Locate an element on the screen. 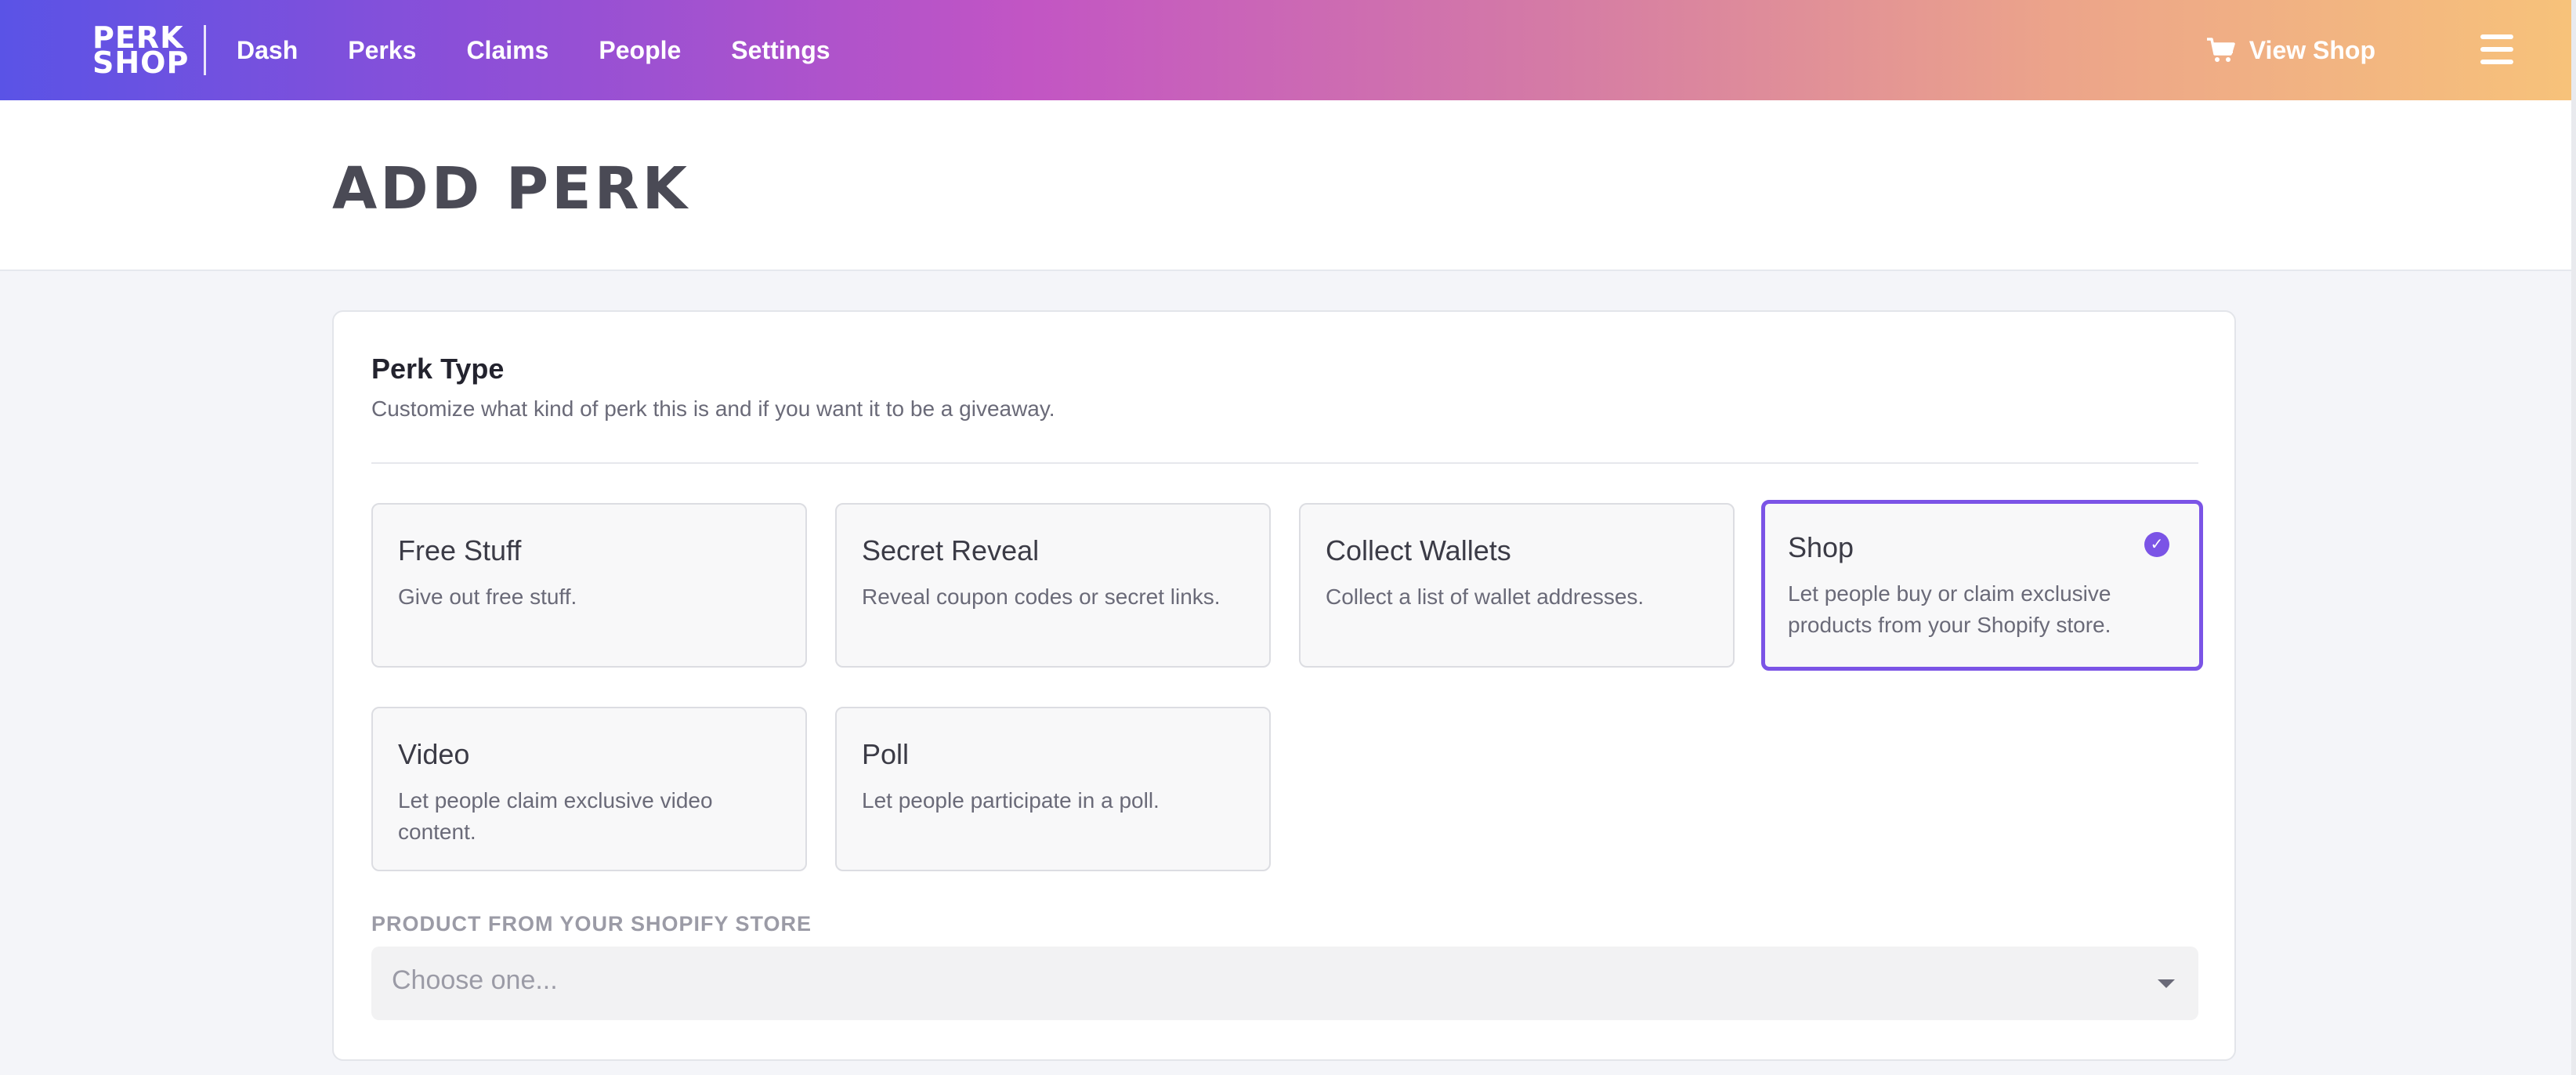 The image size is (2576, 1075). shopping-cart-icon is located at coordinates (2221, 50).